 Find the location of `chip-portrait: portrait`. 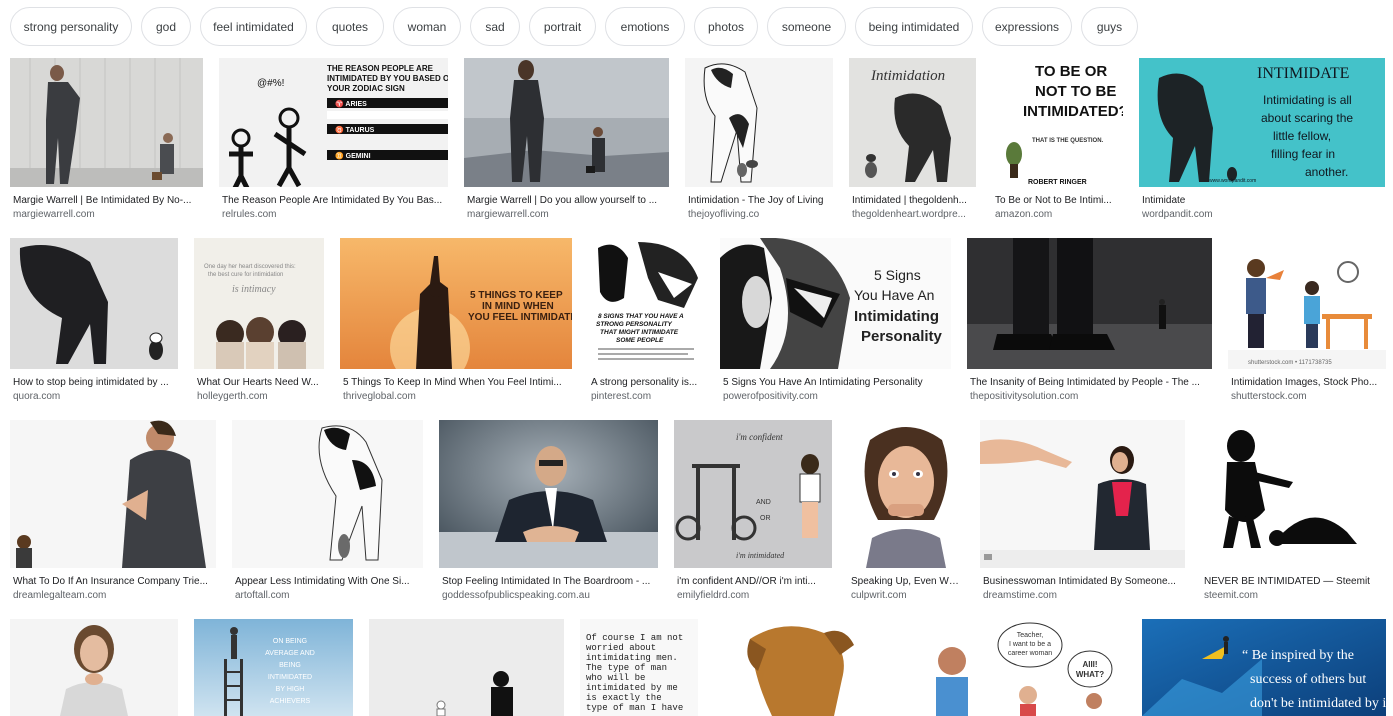

chip-portrait: portrait is located at coordinates (562, 26).